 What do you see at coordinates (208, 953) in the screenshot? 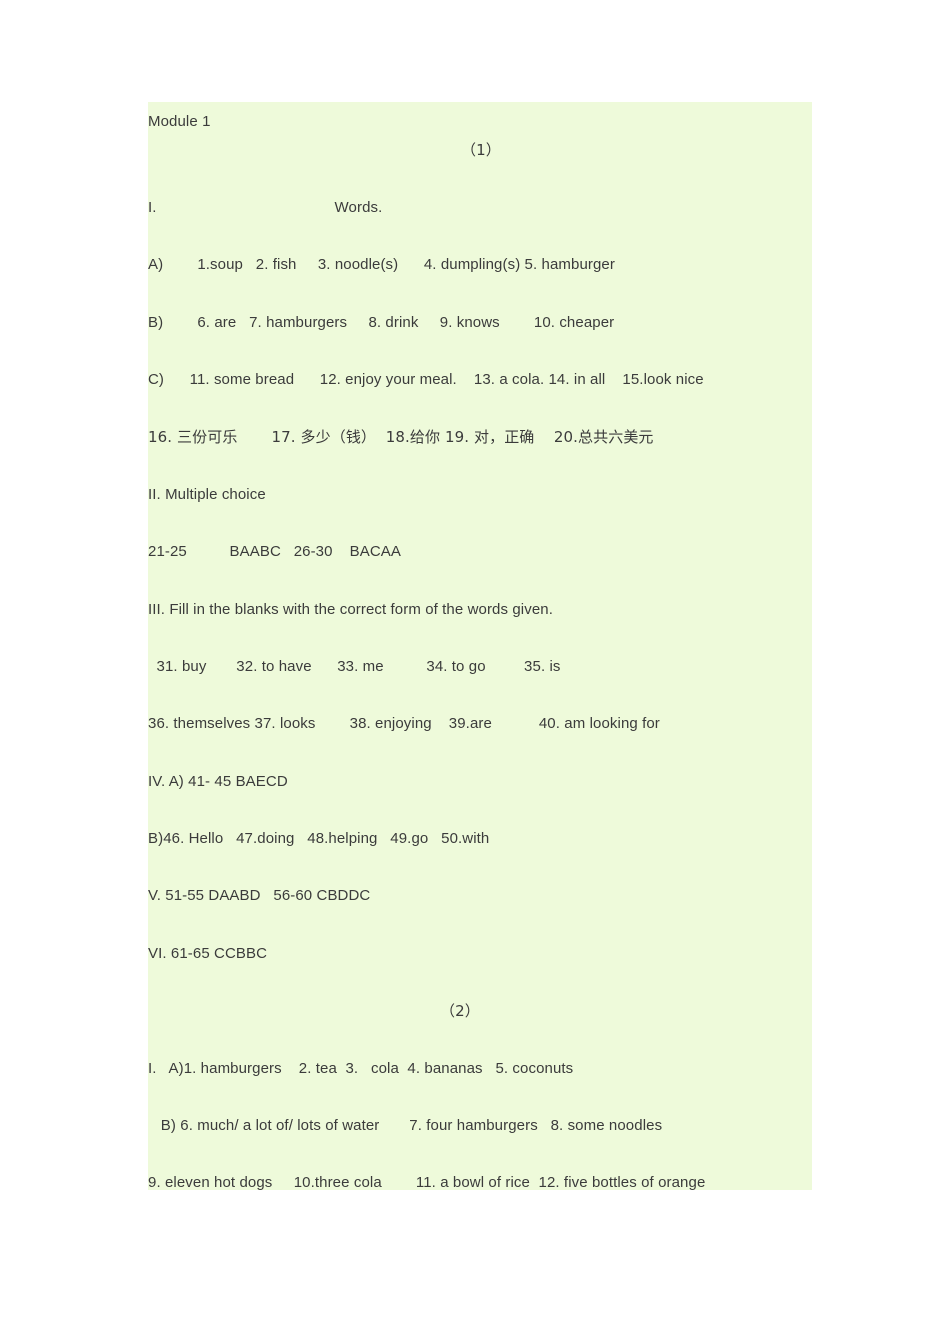
I see `line-text: VI. 61-65 CCBBC` at bounding box center [208, 953].